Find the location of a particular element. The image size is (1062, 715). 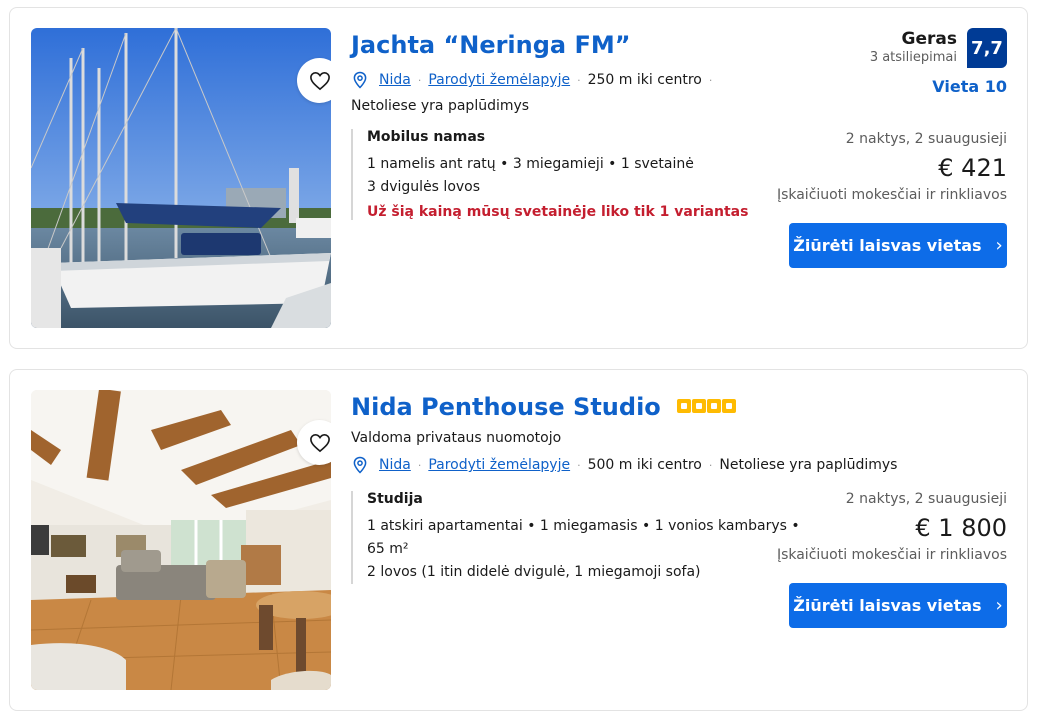

property-title: Nida Penthouse Studio is located at coordinates (506, 407).